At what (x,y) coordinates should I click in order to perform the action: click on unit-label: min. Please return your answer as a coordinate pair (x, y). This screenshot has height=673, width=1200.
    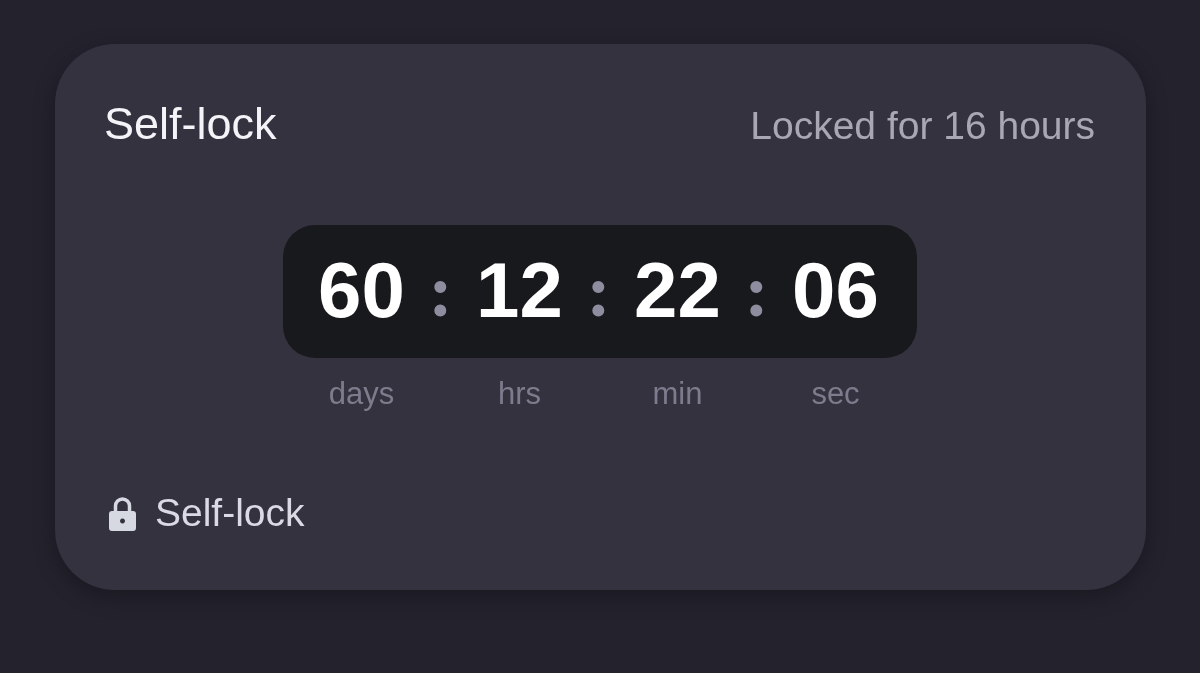
    Looking at the image, I should click on (677, 393).